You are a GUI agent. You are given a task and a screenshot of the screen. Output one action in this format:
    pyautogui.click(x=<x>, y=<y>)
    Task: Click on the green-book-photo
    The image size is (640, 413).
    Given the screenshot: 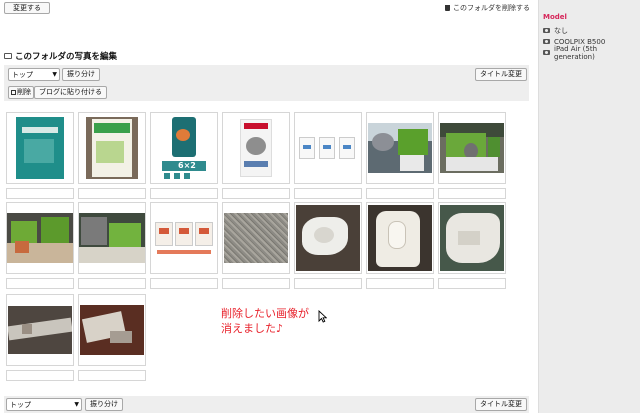 What is the action you would take?
    pyautogui.click(x=112, y=148)
    